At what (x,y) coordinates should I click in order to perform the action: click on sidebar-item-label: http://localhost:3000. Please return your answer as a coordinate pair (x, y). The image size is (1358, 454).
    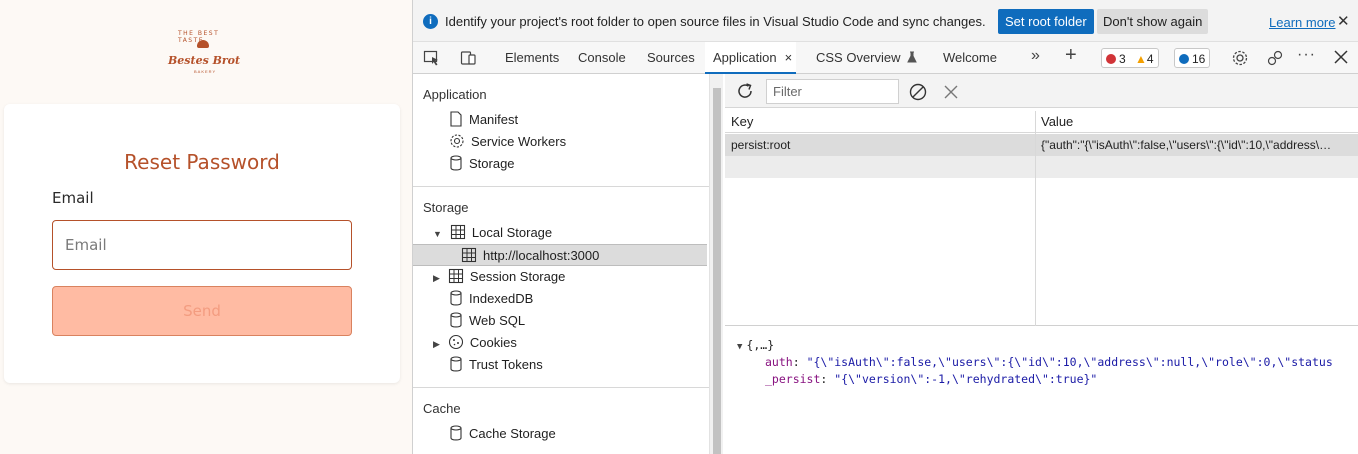
    Looking at the image, I should click on (541, 255).